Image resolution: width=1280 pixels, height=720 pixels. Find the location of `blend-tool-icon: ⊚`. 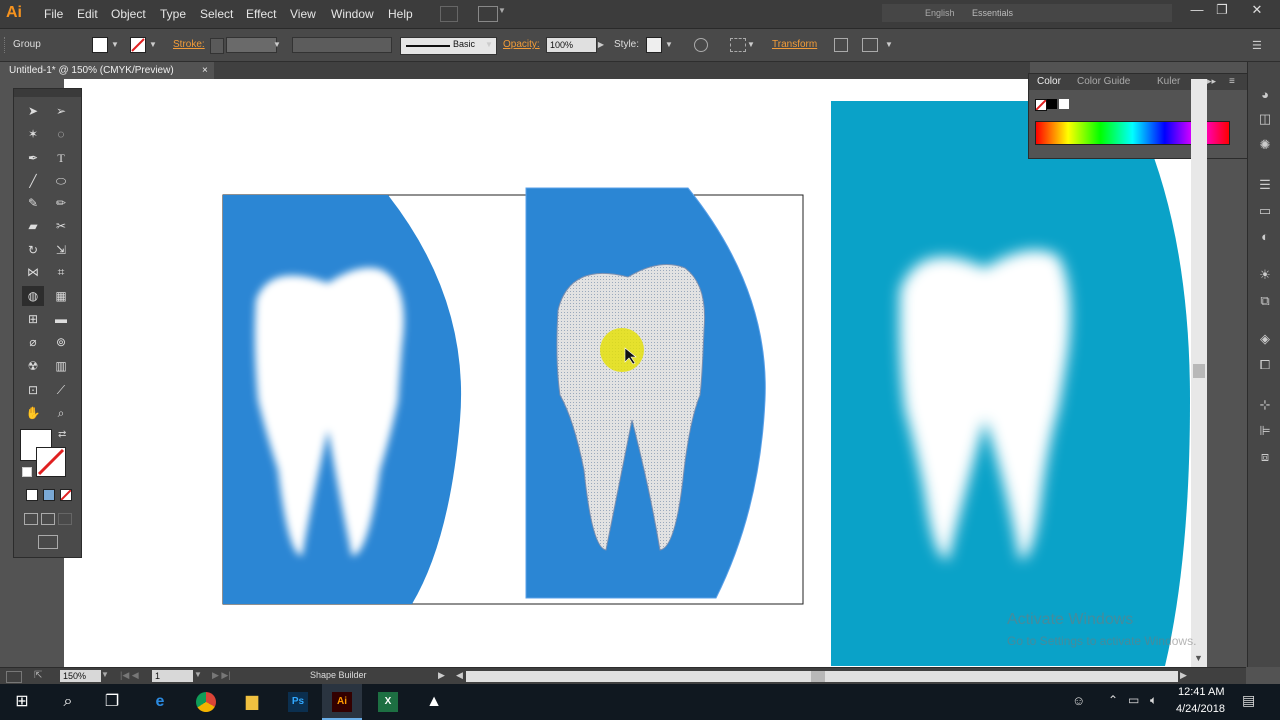

blend-tool-icon: ⊚ is located at coordinates (61, 342).